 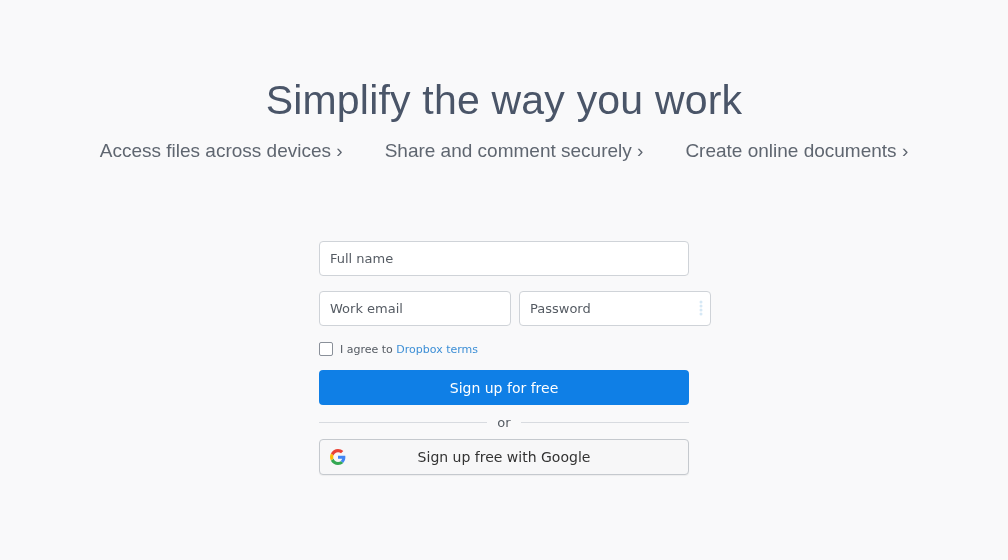 What do you see at coordinates (415, 308) in the screenshot?
I see `email-field: Work email` at bounding box center [415, 308].